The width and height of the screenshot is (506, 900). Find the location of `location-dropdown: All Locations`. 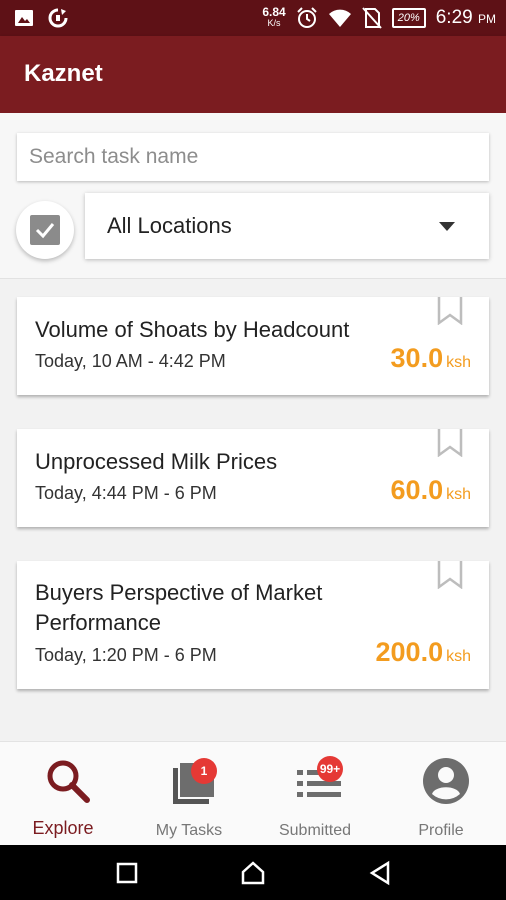

location-dropdown: All Locations is located at coordinates (287, 226).